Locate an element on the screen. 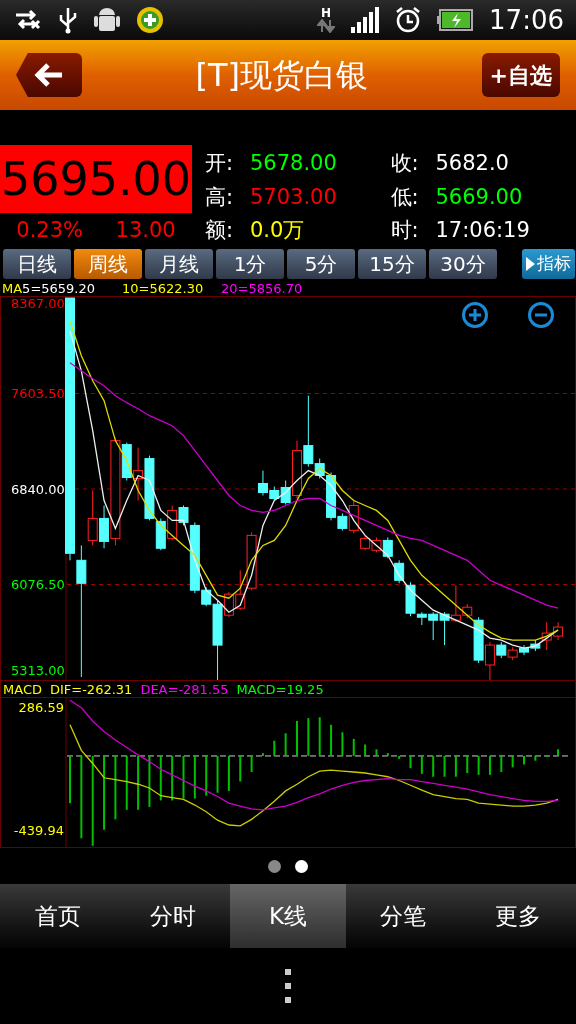 This screenshot has width=576, height=1024. period-tab: 日线 is located at coordinates (37, 264).